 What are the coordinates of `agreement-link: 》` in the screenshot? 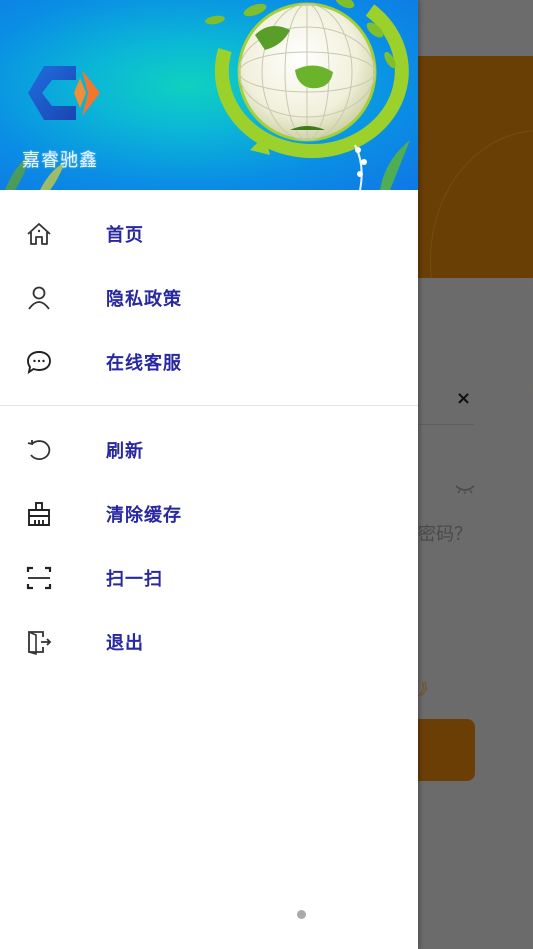 It's located at (426, 688).